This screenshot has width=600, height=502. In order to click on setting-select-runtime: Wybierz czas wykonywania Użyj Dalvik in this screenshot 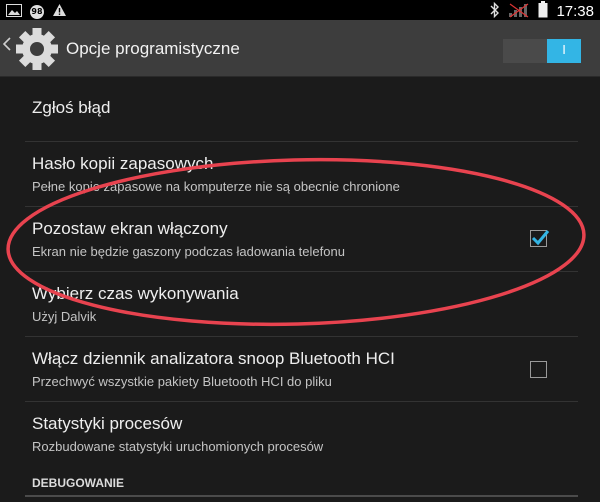, I will do `click(301, 304)`.